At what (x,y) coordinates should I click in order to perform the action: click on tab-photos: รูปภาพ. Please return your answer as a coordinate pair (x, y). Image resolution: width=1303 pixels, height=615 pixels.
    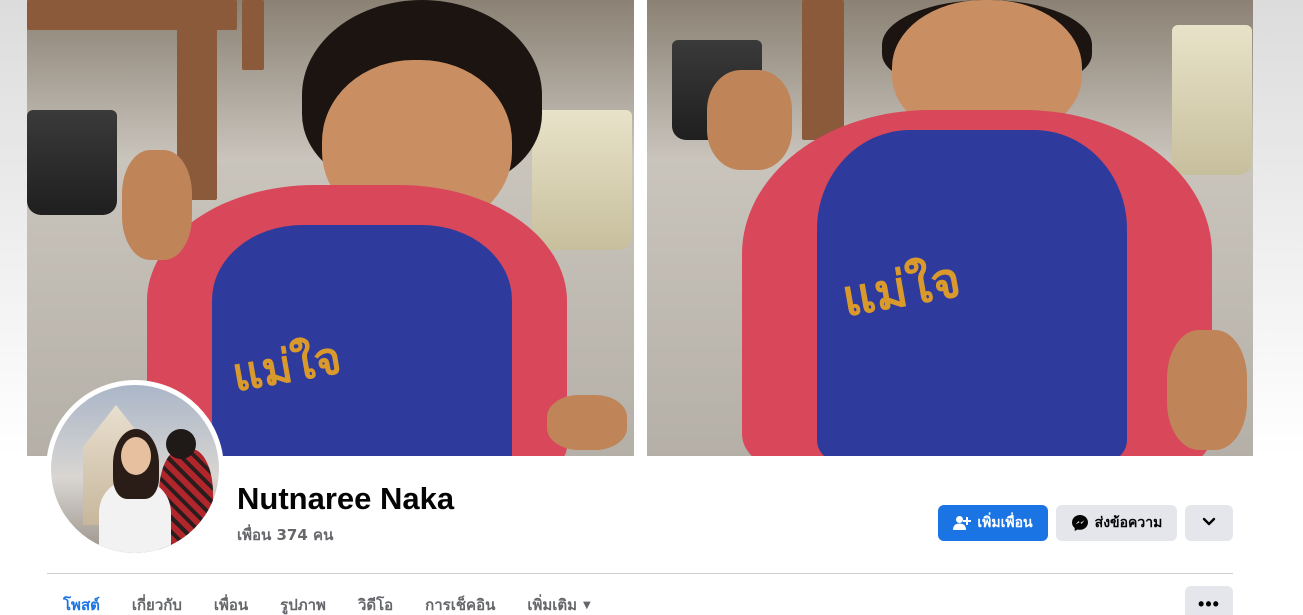
    Looking at the image, I should click on (303, 600).